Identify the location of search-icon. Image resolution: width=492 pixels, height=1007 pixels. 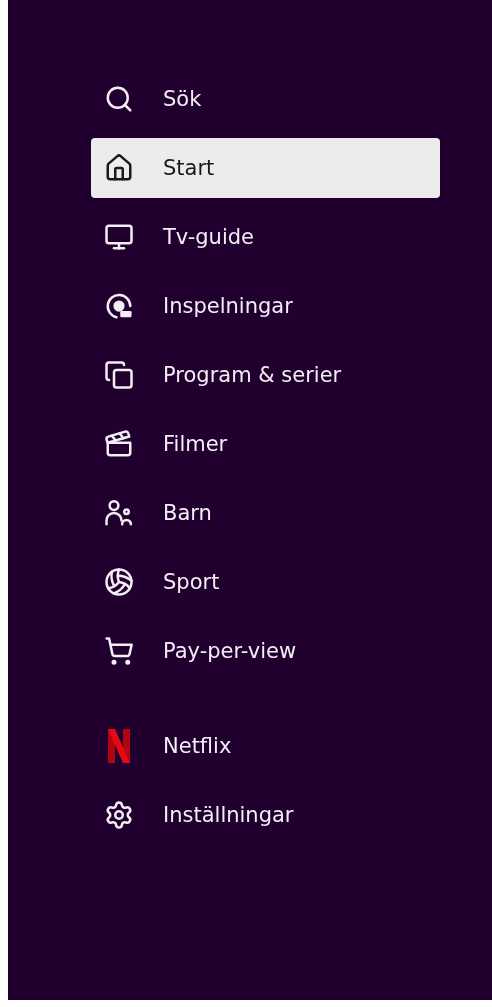
(119, 99).